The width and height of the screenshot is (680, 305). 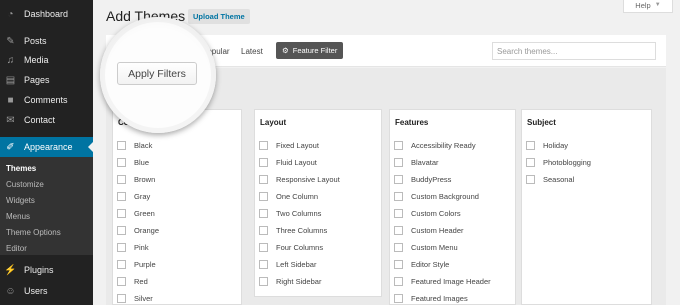 What do you see at coordinates (445, 196) in the screenshot?
I see `option-label: Custom Background` at bounding box center [445, 196].